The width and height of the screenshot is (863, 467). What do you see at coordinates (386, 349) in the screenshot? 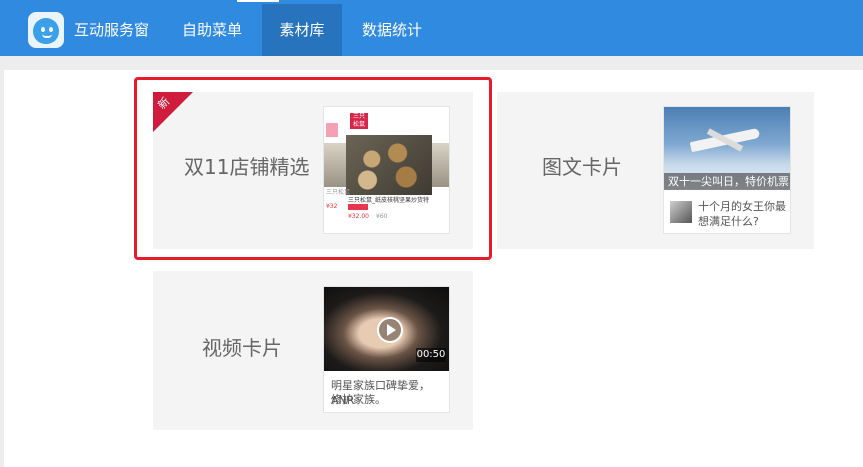
I see `video-thumbnail: 00:50 明星家族口碑挚爱，ANR 修护家族。` at bounding box center [386, 349].